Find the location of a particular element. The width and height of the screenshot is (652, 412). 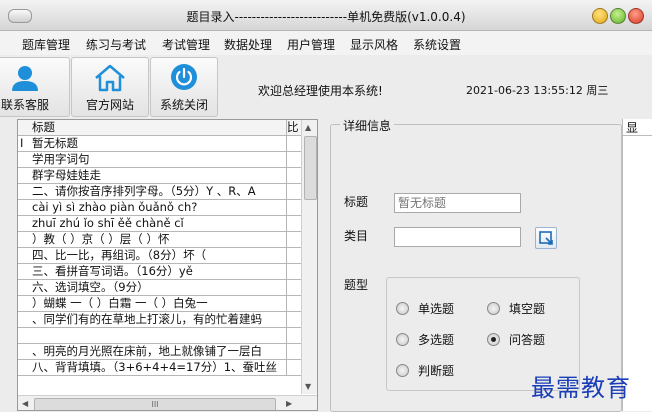

row-title: zhuī zhú ǐo shī ěě chàně cǐ is located at coordinates (108, 223).